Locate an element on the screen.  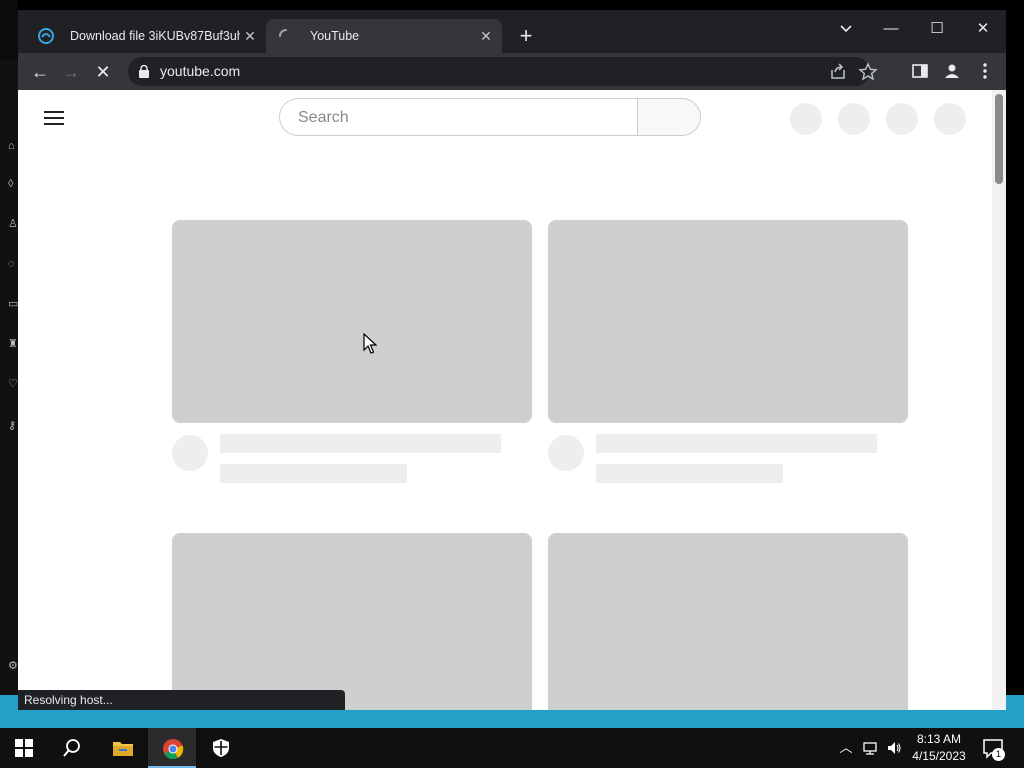
tab-download-file: Download file 3iKUBv87Buf3uh9 ✕ is located at coordinates (146, 36).